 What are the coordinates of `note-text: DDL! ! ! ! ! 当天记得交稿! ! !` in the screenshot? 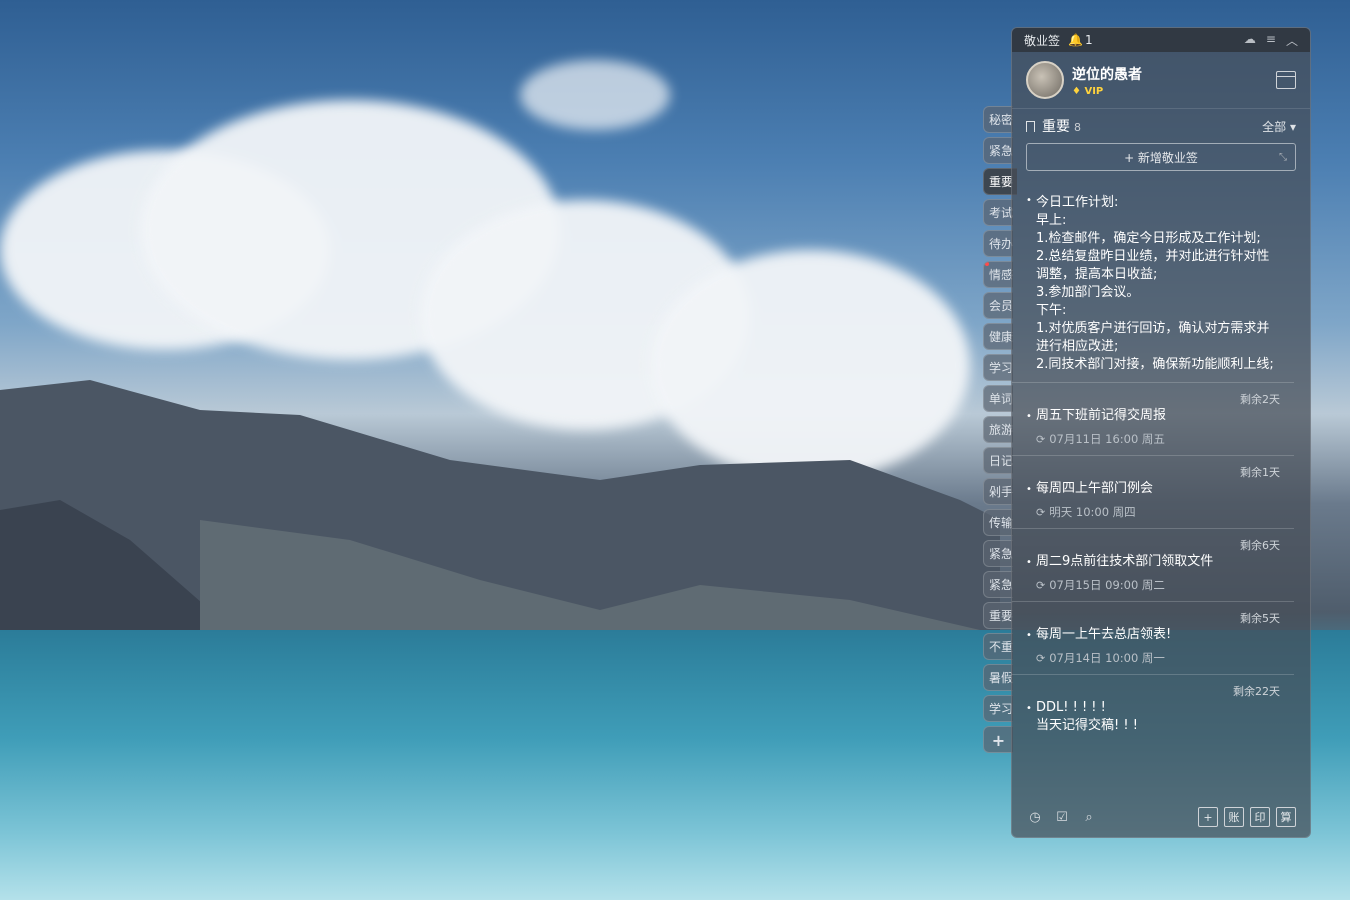 It's located at (1087, 716).